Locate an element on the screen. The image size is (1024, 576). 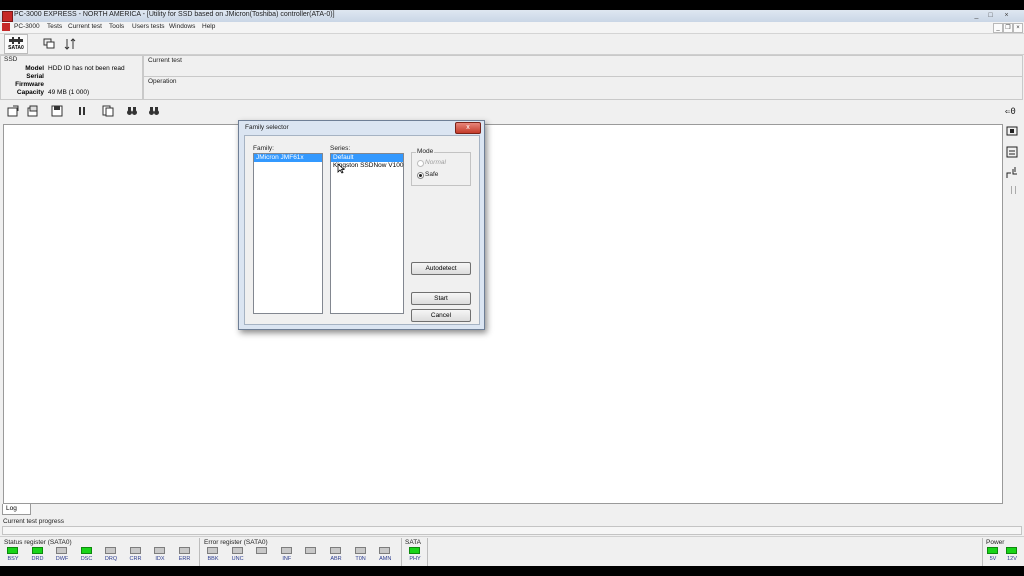
status-led-drd is located at coordinates (37, 550).